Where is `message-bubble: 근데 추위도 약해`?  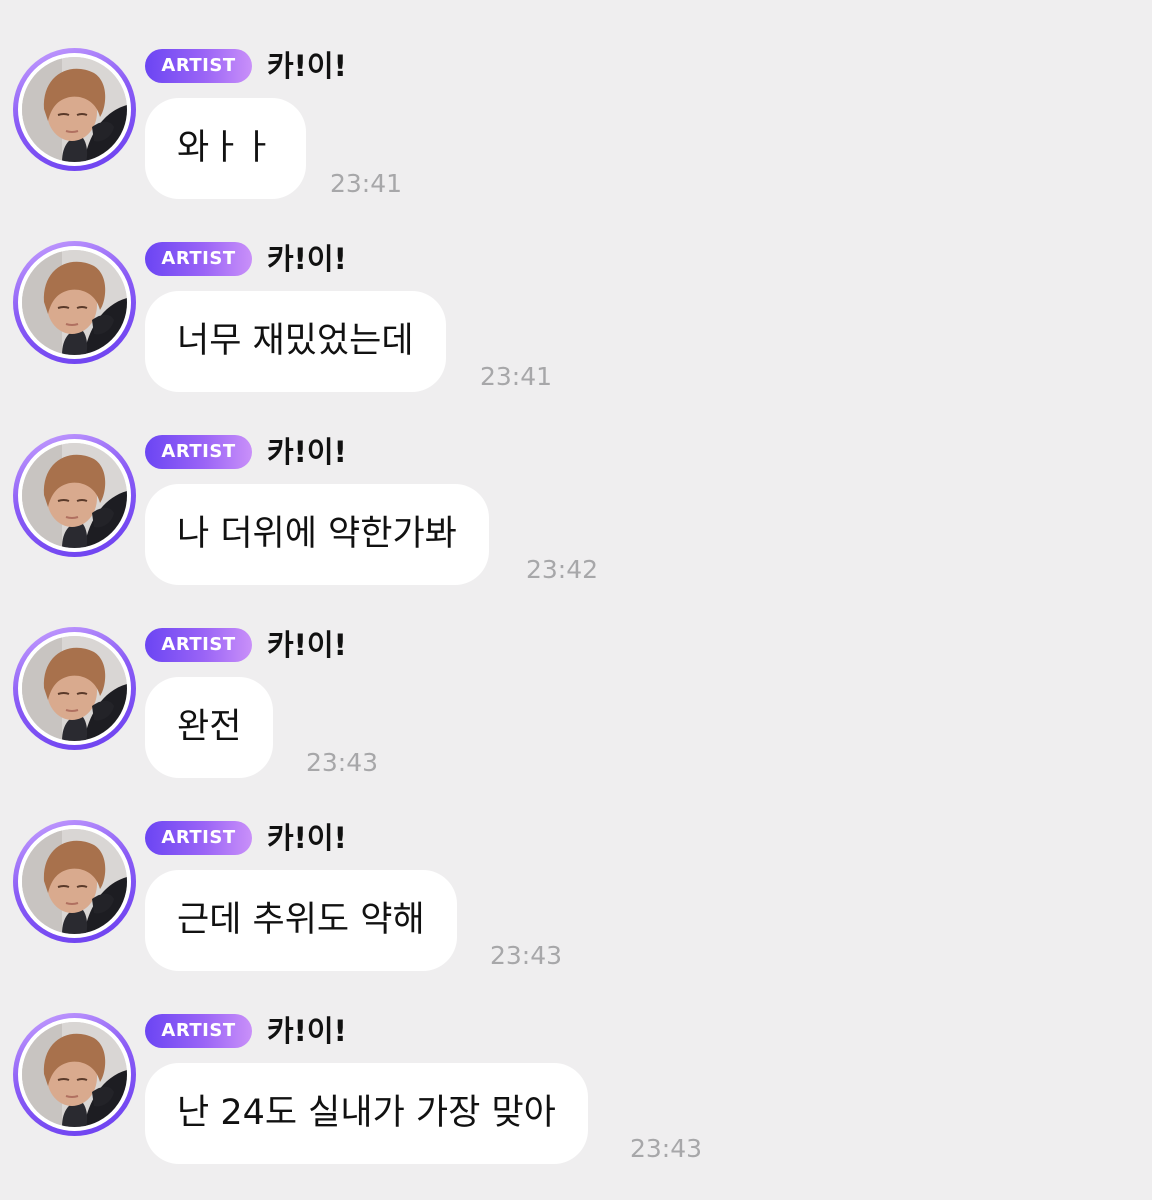 message-bubble: 근데 추위도 약해 is located at coordinates (301, 920).